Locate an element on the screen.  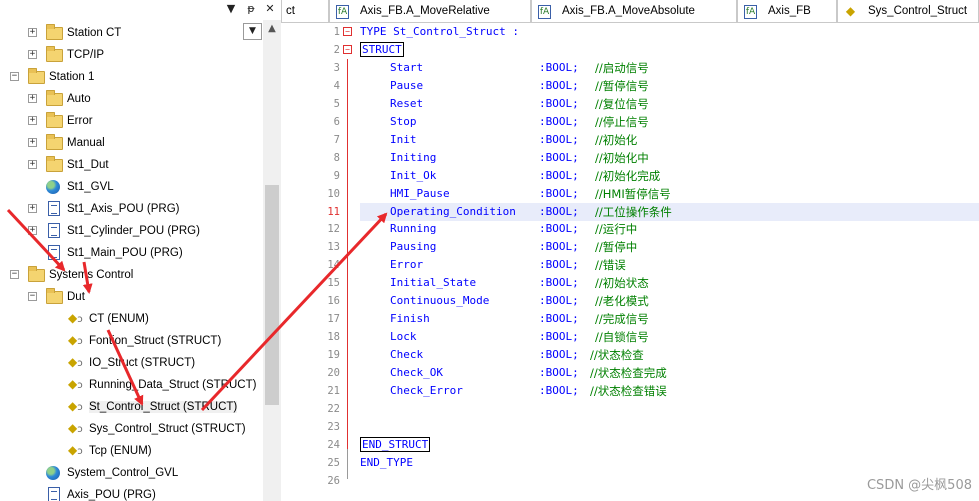
editor-tab: fA Axis_FB.A_MoveAbsolute is located at coordinates (634, 11).